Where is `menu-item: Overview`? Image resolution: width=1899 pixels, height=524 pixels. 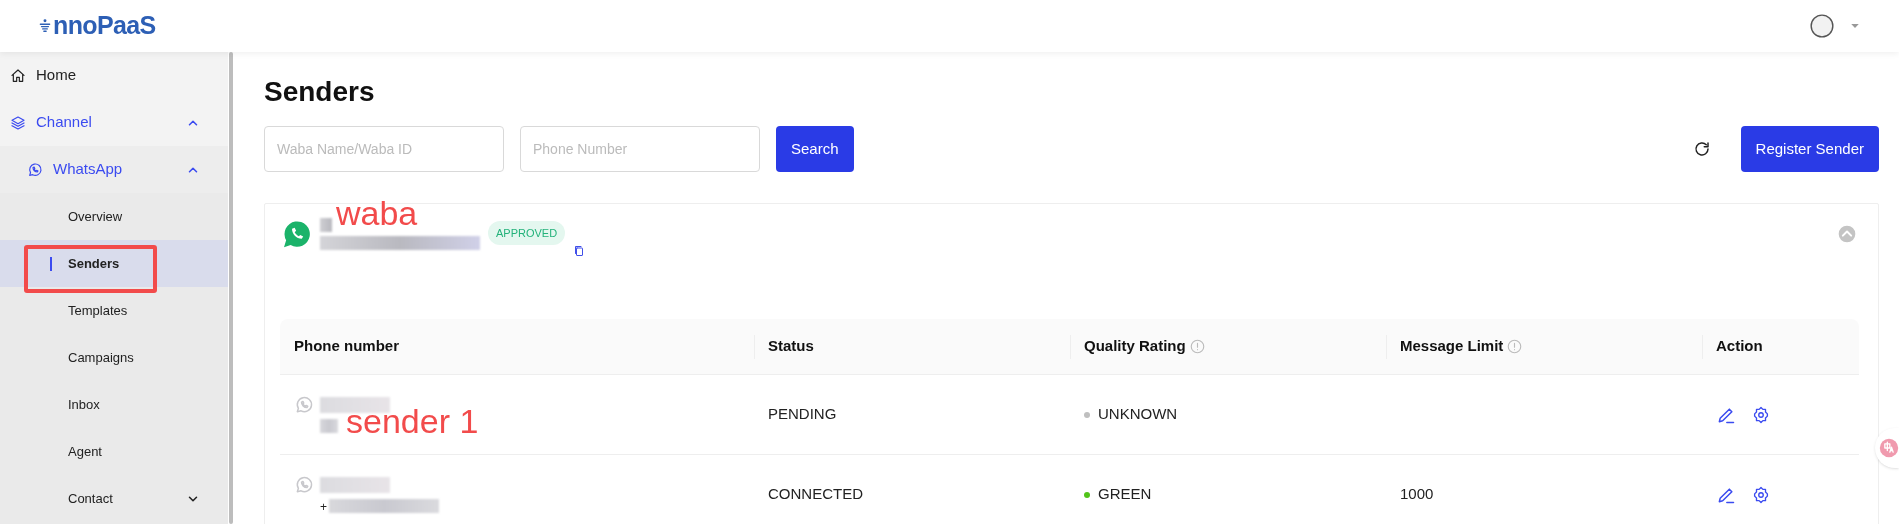 menu-item: Overview is located at coordinates (114, 216).